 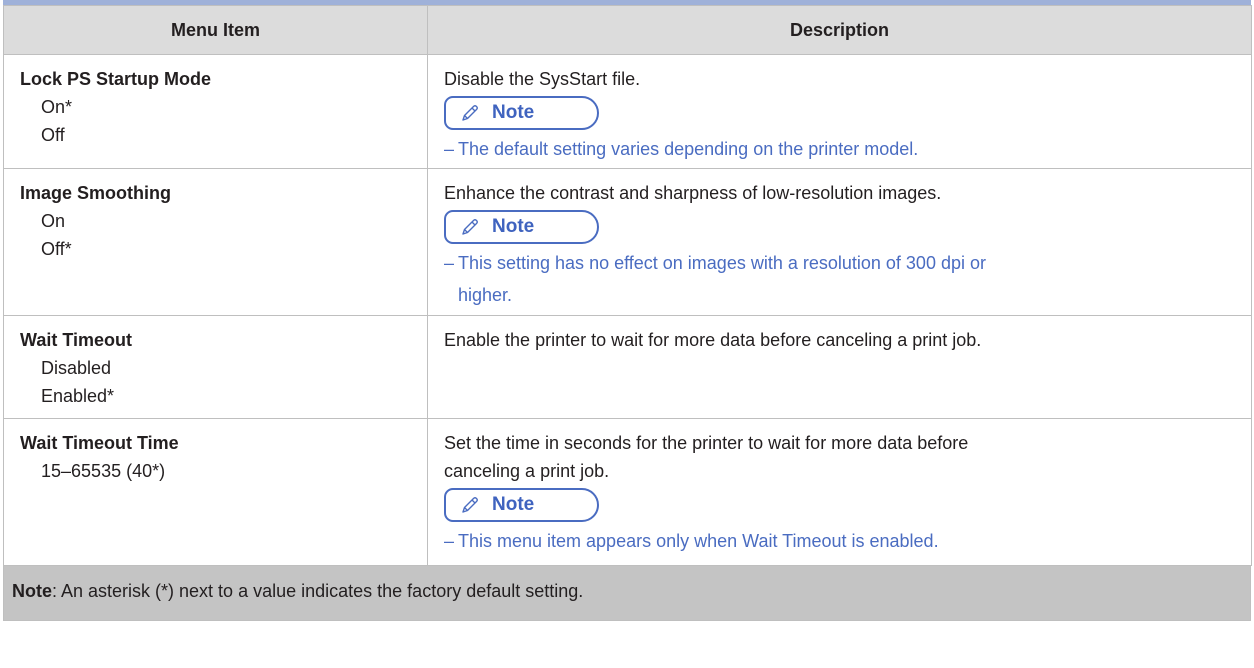 I want to click on menu-item-cell: Wait Timeout Disabled Enabled*, so click(x=215, y=367).